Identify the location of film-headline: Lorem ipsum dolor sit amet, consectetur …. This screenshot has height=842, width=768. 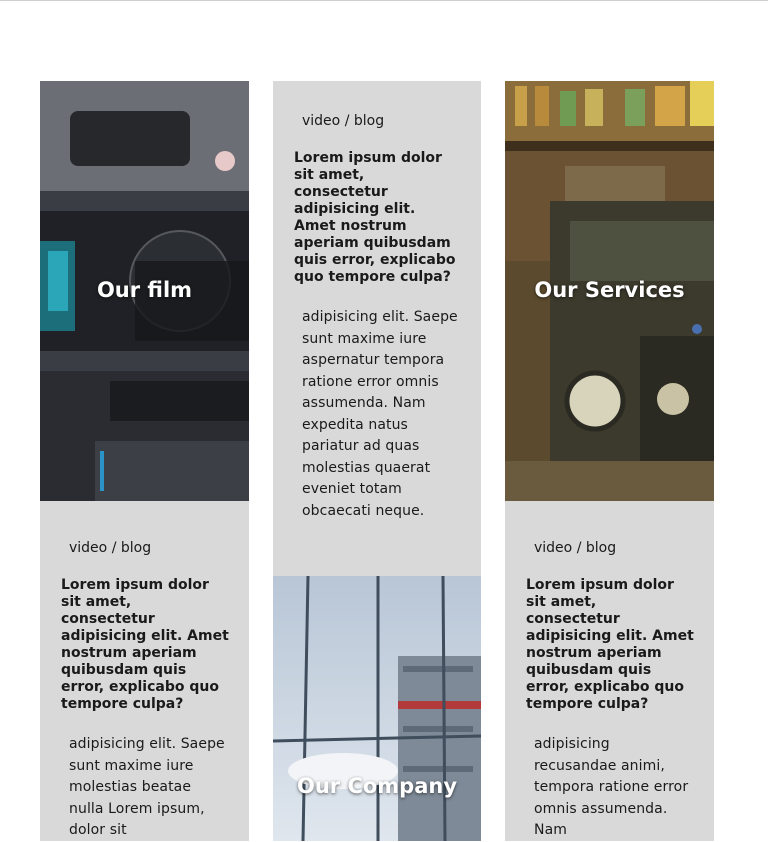
(145, 644).